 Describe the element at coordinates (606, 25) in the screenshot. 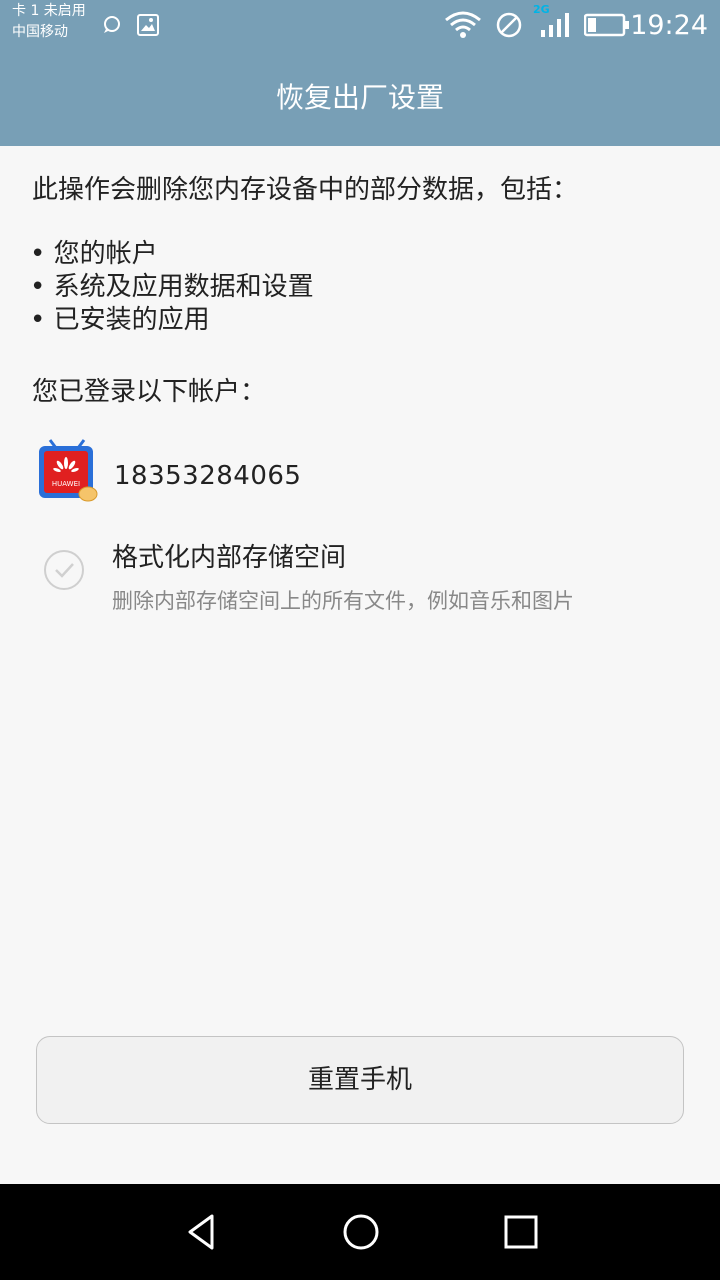

I see `battery-icon` at that location.